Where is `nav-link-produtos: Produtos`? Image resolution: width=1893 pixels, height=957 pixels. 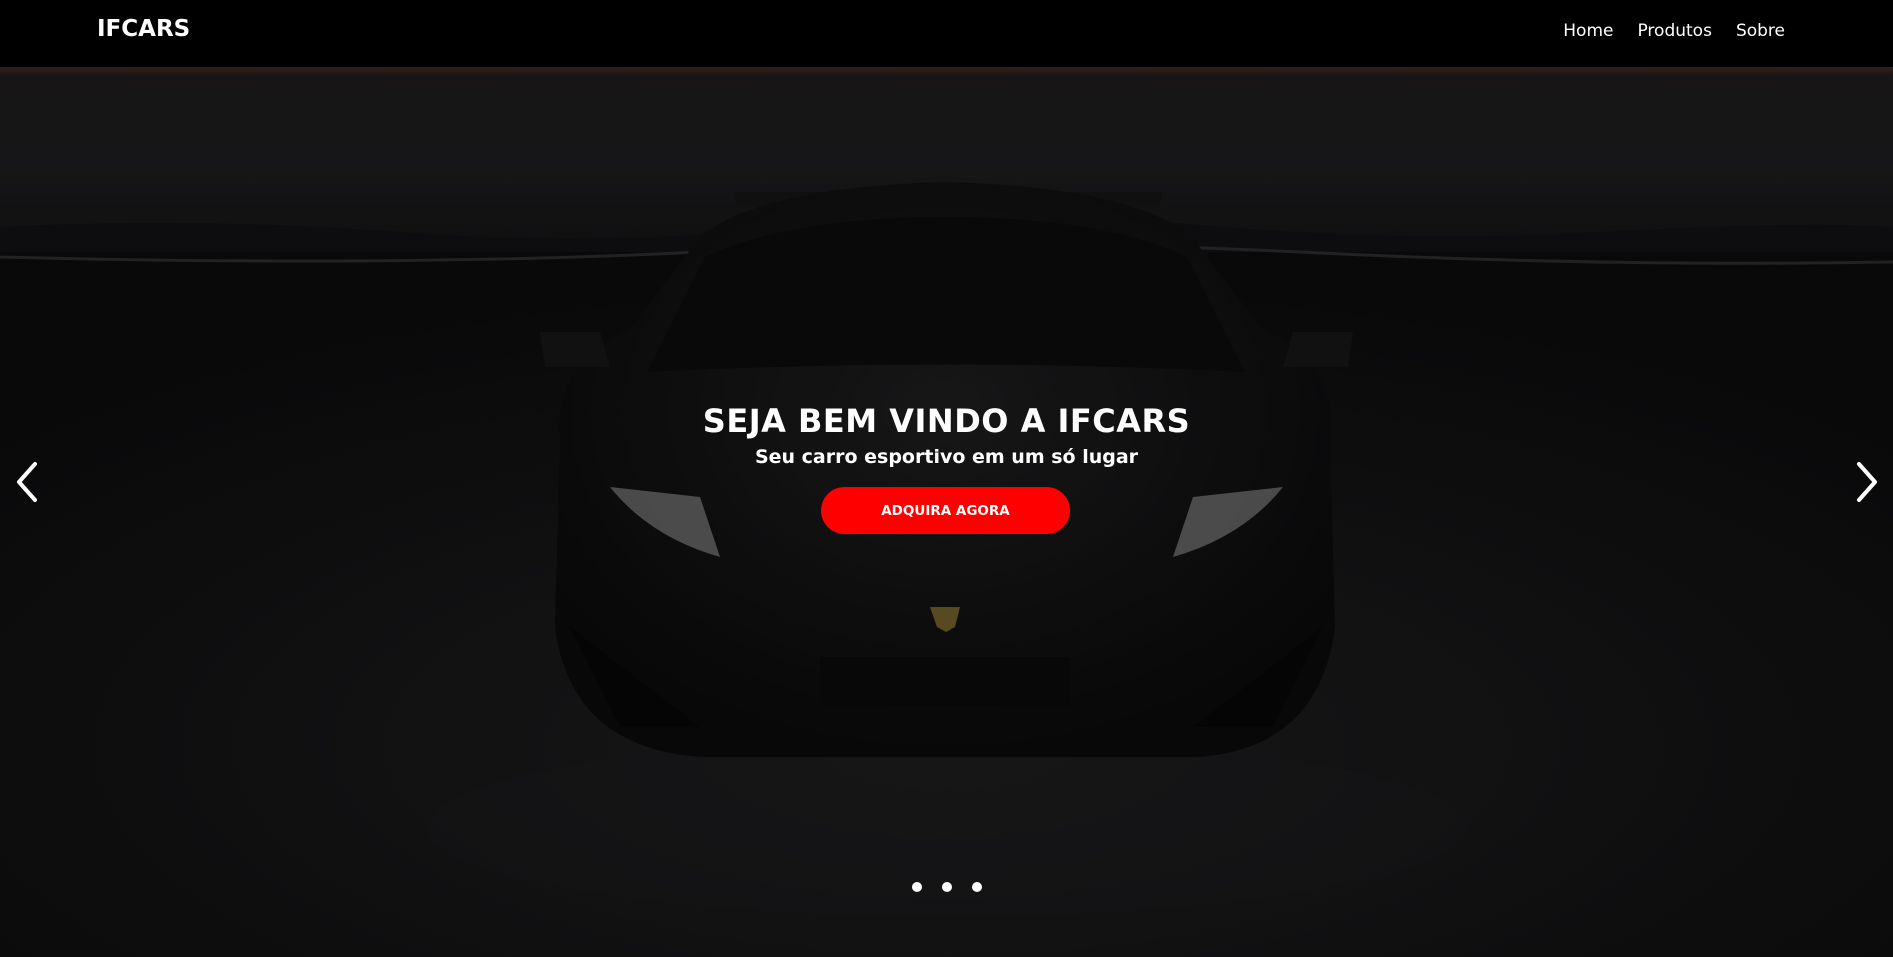
nav-link-produtos: Produtos is located at coordinates (1674, 31).